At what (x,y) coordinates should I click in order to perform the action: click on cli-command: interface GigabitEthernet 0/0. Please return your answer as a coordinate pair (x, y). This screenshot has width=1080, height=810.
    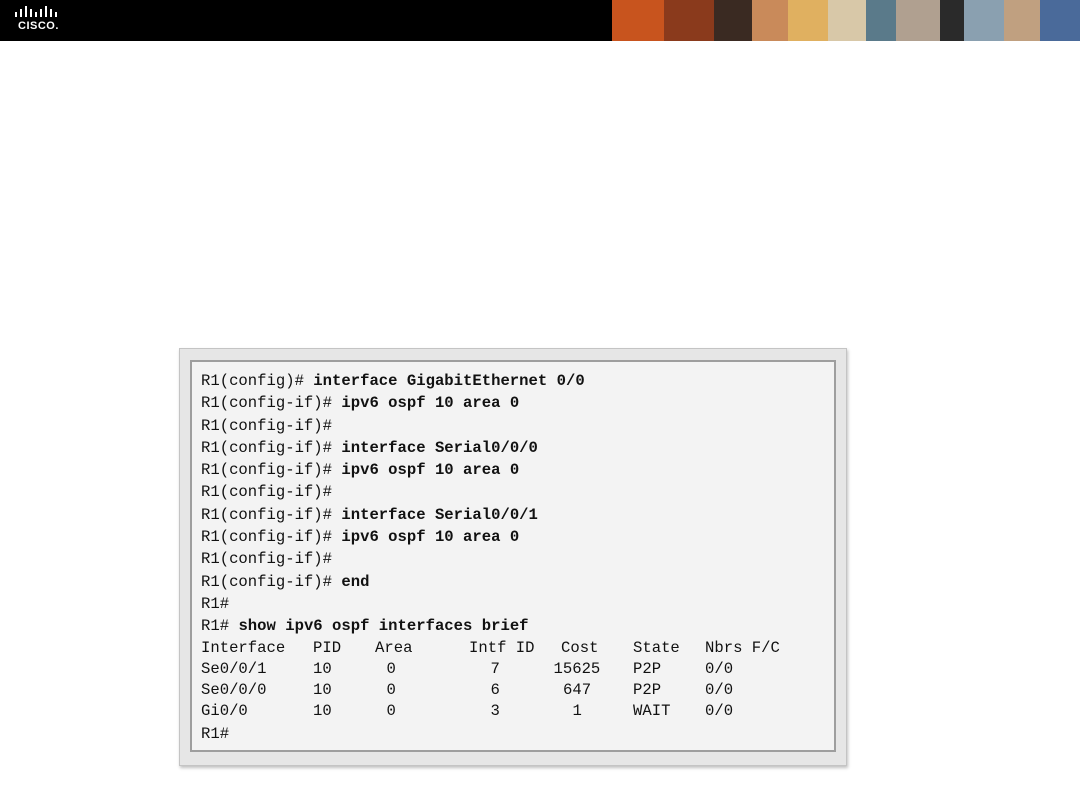
    Looking at the image, I should click on (449, 381).